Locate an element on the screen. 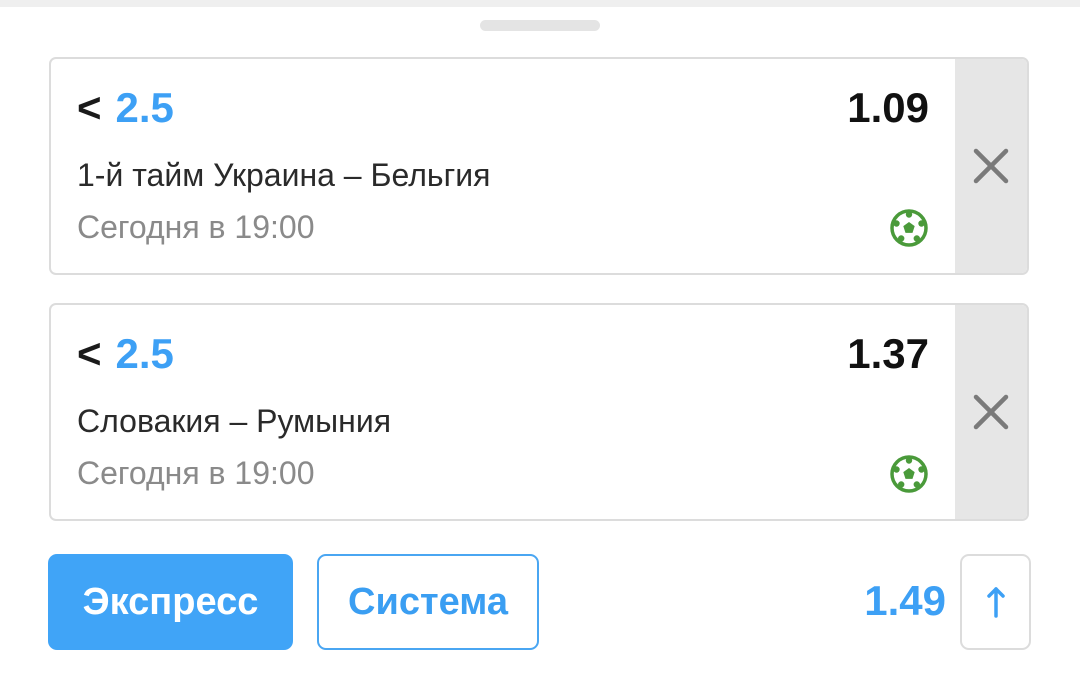  express-button: Экспресс is located at coordinates (170, 602).